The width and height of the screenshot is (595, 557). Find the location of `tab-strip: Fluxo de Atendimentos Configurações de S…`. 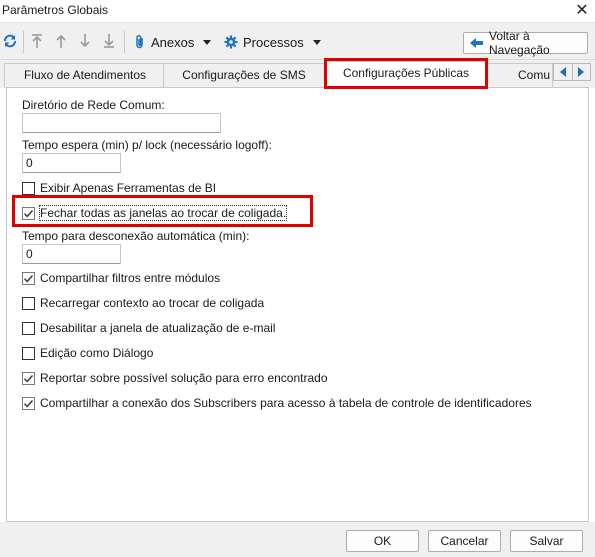

tab-strip: Fluxo de Atendimentos Configurações de S… is located at coordinates (297, 74).